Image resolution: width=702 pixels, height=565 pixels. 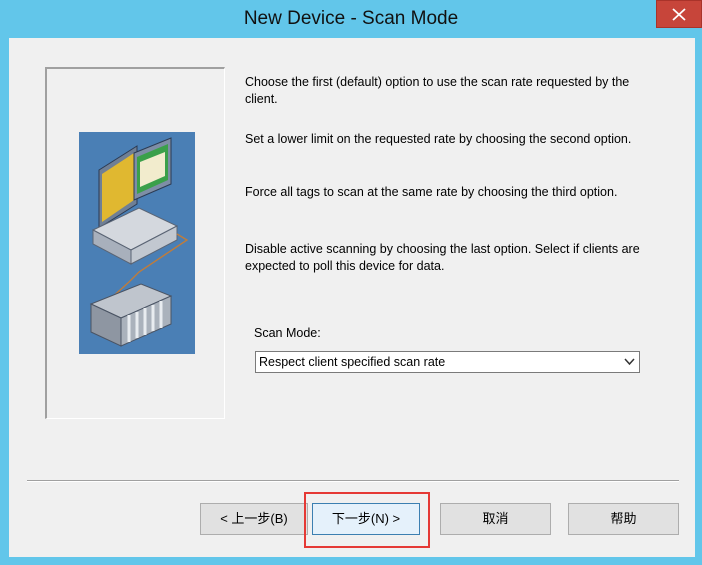 What do you see at coordinates (447, 362) in the screenshot?
I see `scan-mode-select: Respect client specified scan rate` at bounding box center [447, 362].